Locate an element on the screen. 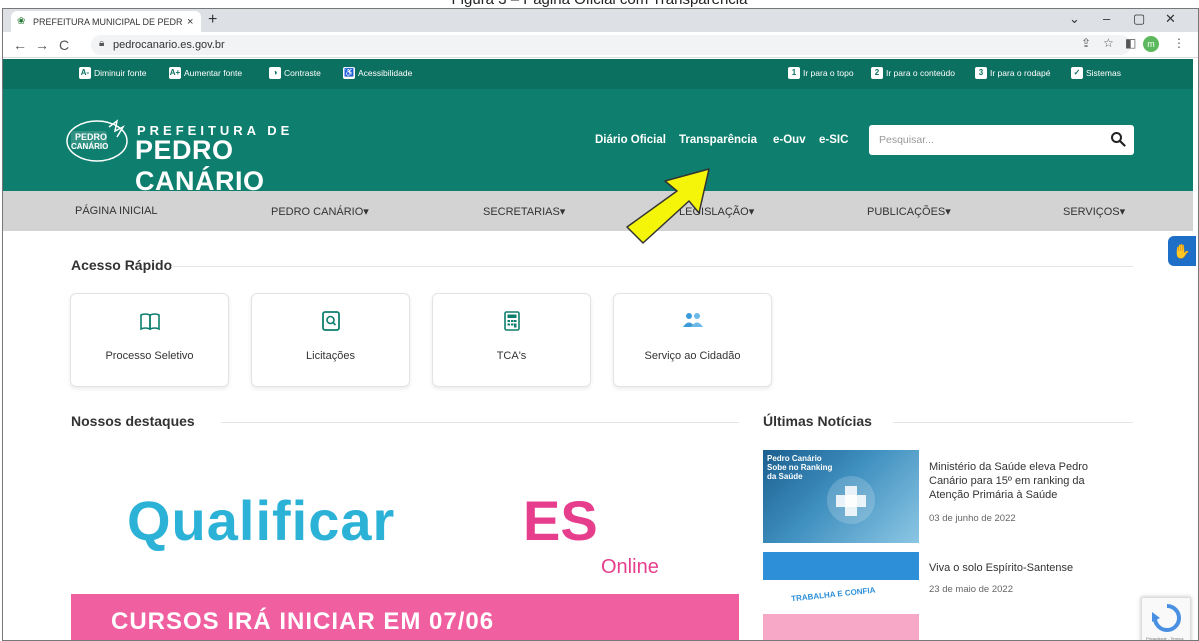  book-icon is located at coordinates (149, 322).